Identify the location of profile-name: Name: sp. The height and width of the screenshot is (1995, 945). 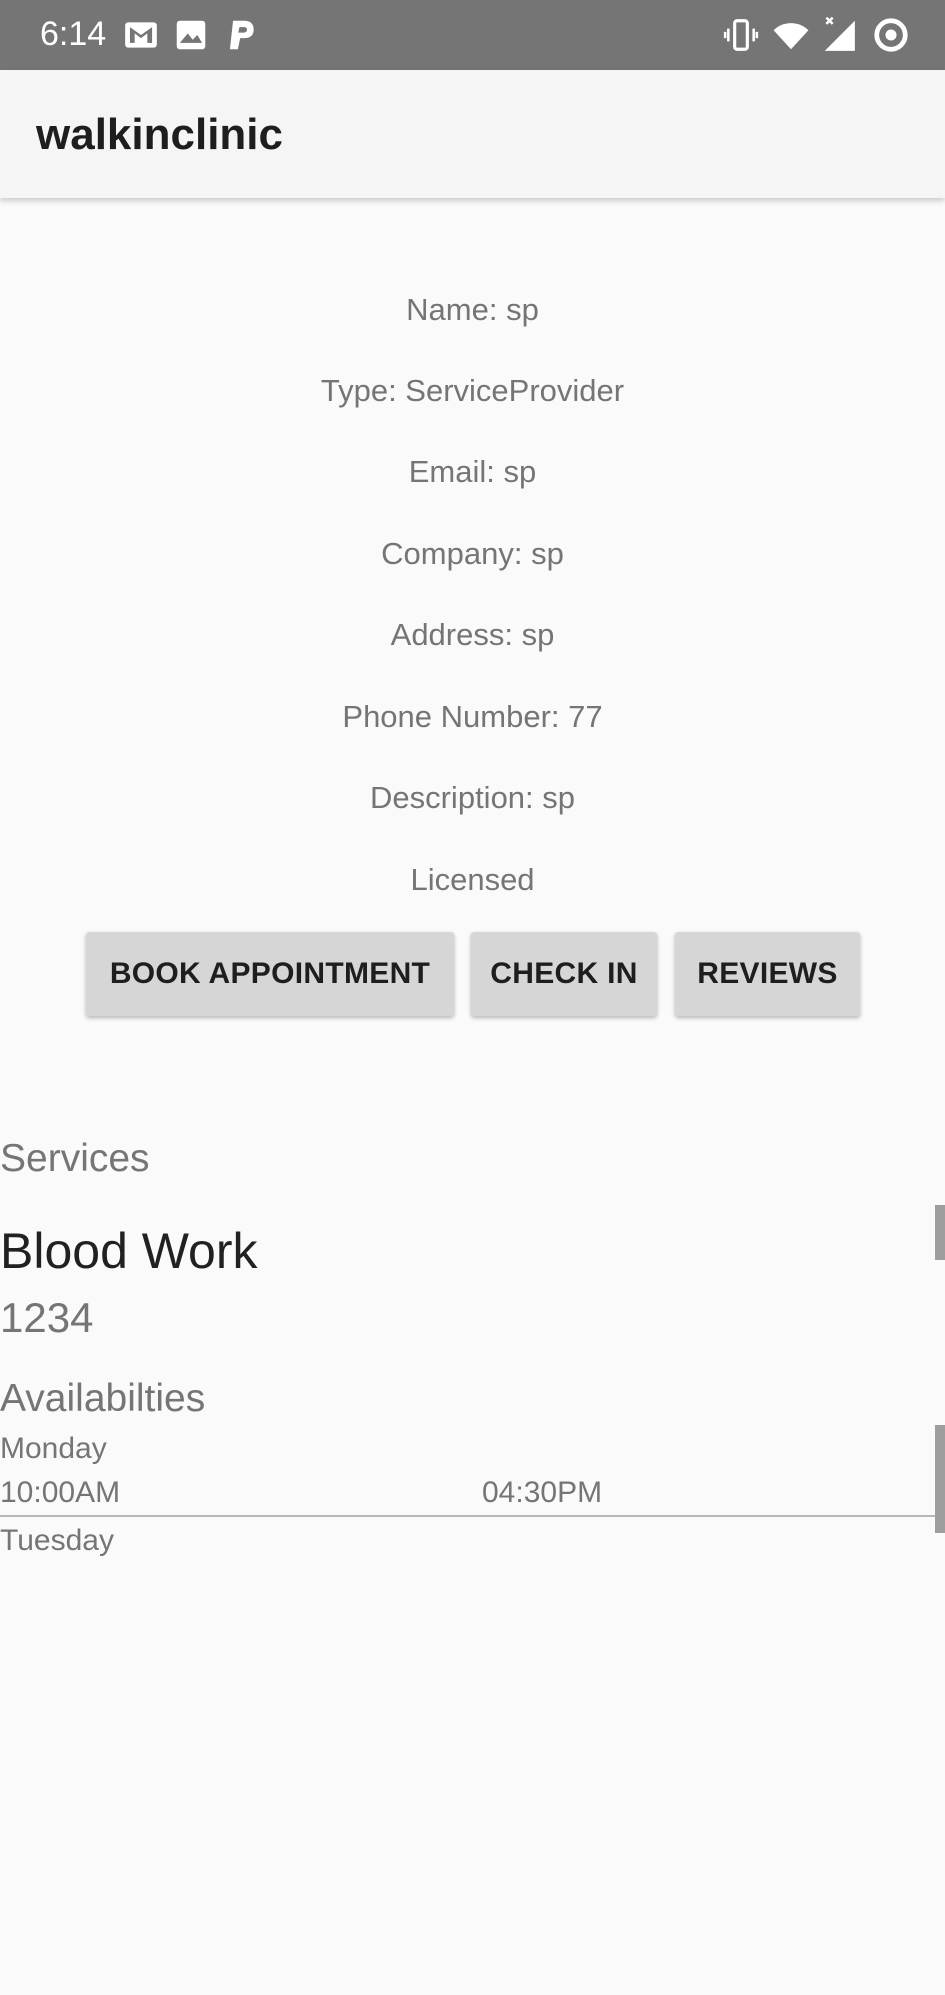
(472, 309).